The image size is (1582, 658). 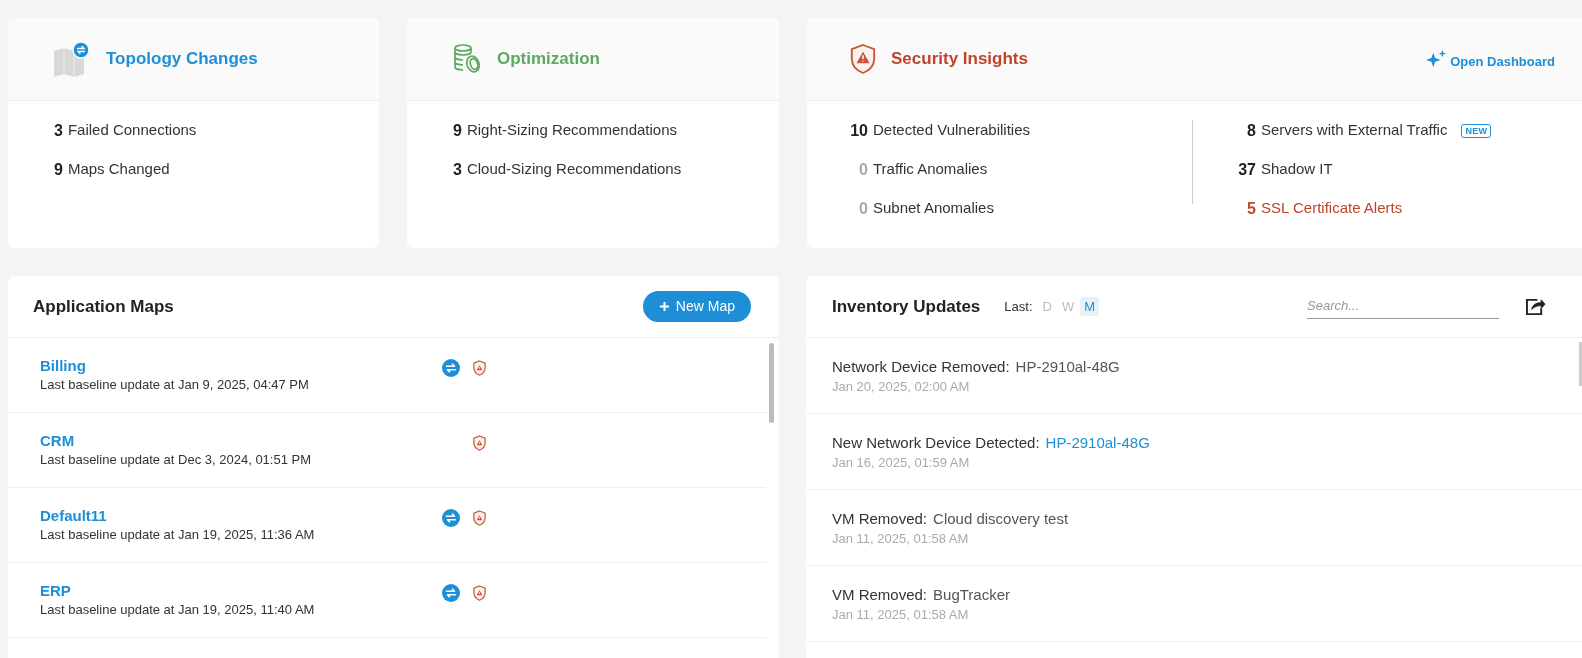 What do you see at coordinates (863, 59) in the screenshot?
I see `shield-warning-icon` at bounding box center [863, 59].